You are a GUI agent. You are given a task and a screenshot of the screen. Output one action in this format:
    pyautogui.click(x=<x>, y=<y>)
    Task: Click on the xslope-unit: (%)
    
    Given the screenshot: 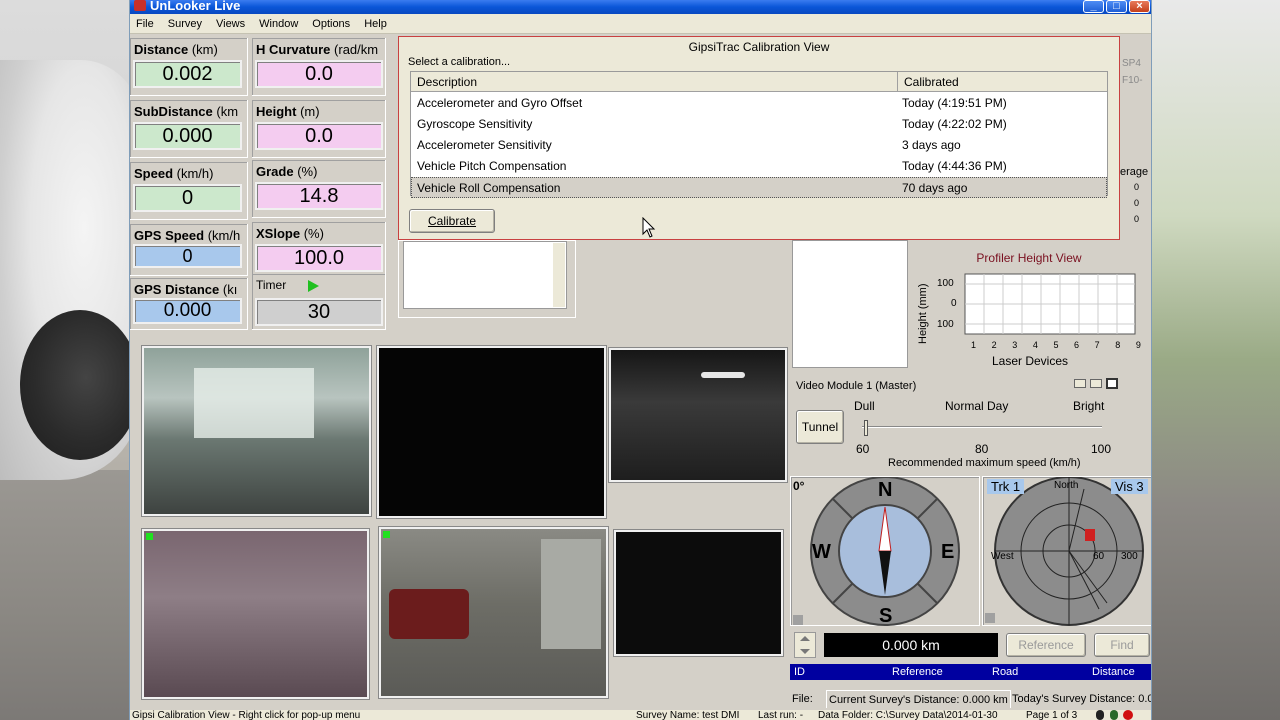 What is the action you would take?
    pyautogui.click(x=313, y=233)
    